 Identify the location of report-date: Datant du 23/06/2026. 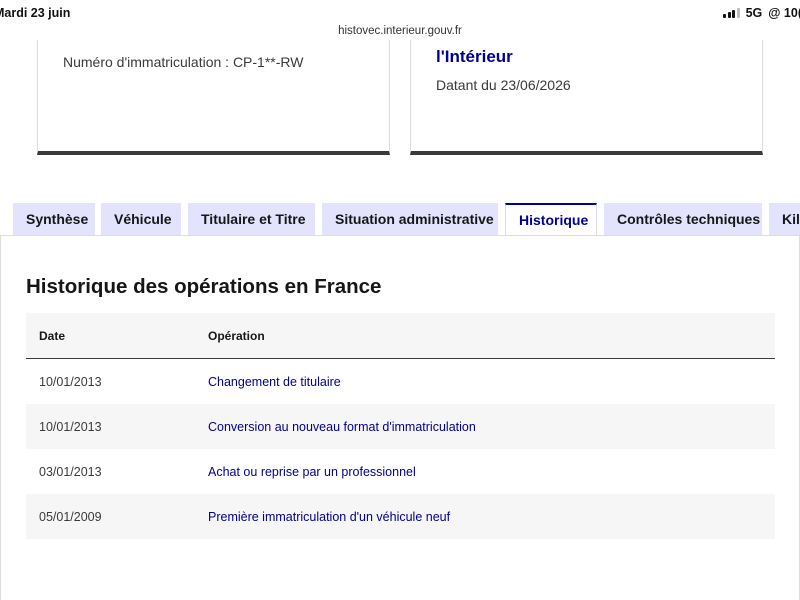
(503, 85).